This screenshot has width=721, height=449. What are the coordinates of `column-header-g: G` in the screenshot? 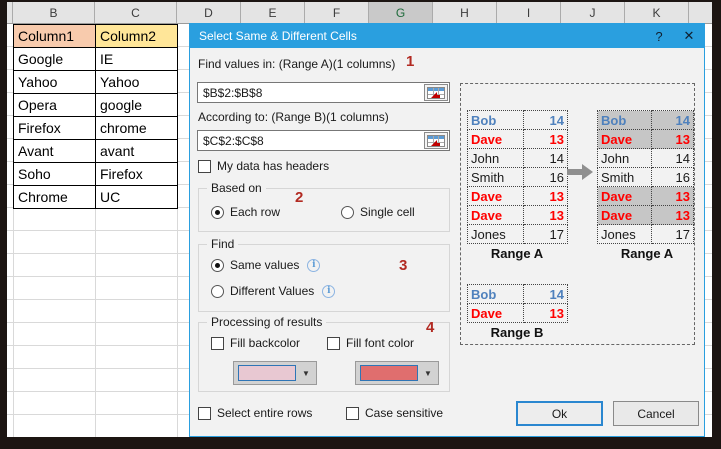 It's located at (401, 12).